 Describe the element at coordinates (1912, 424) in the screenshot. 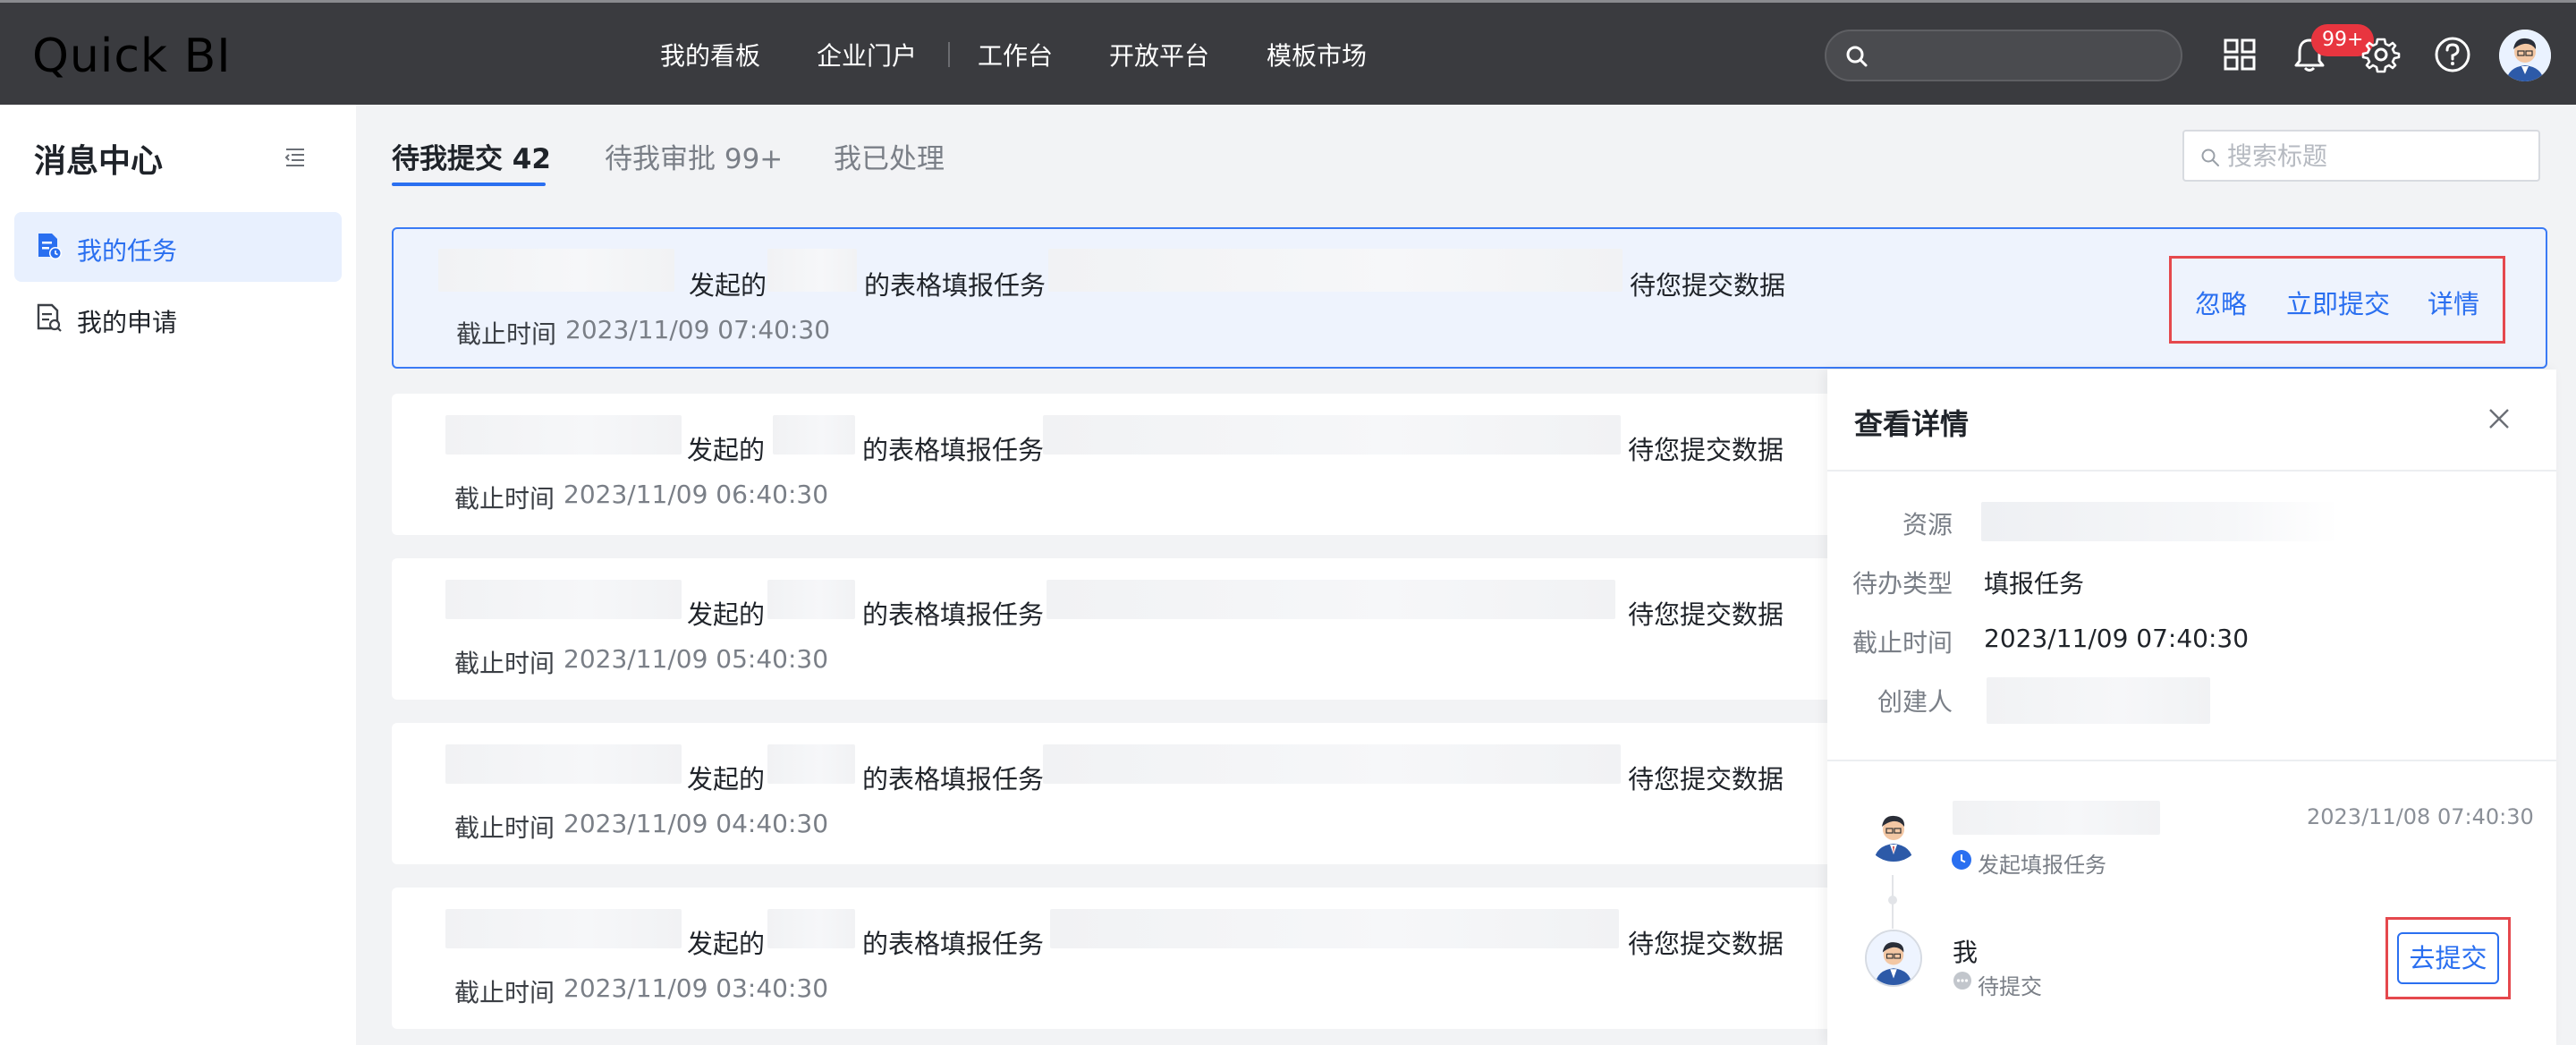

I see `detail-panel-title: 查看详情` at that location.